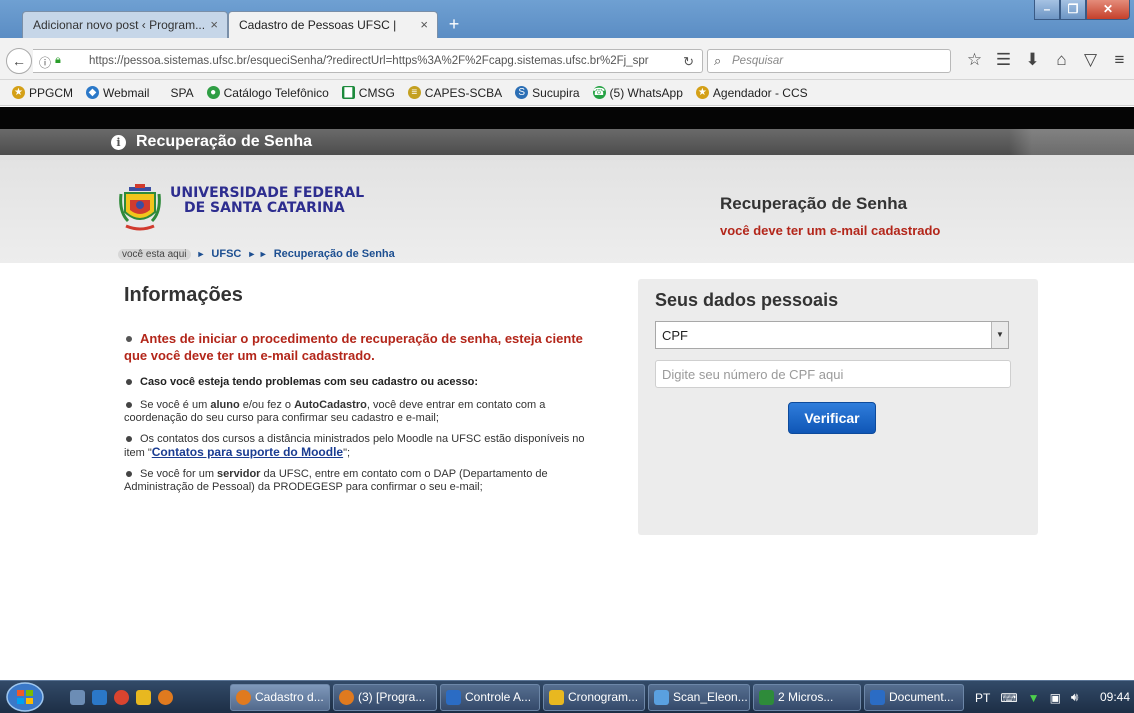 This screenshot has height=713, width=1134. Describe the element at coordinates (1055, 698) in the screenshot. I see `display-icon: ▣` at that location.